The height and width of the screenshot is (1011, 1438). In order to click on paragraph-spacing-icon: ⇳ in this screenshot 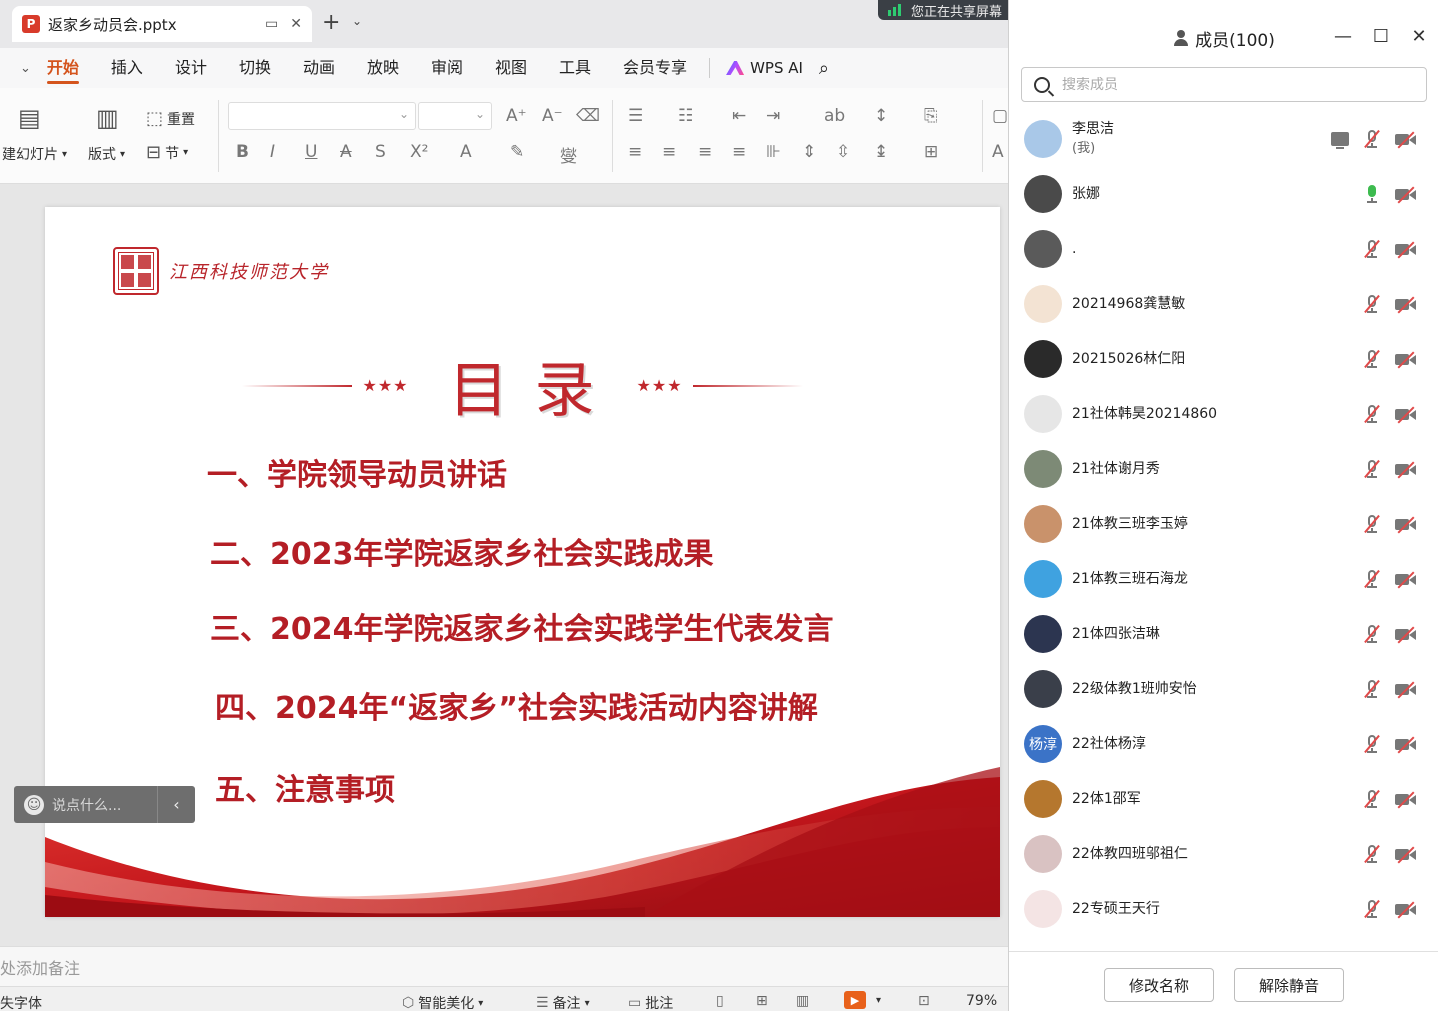, I will do `click(843, 152)`.